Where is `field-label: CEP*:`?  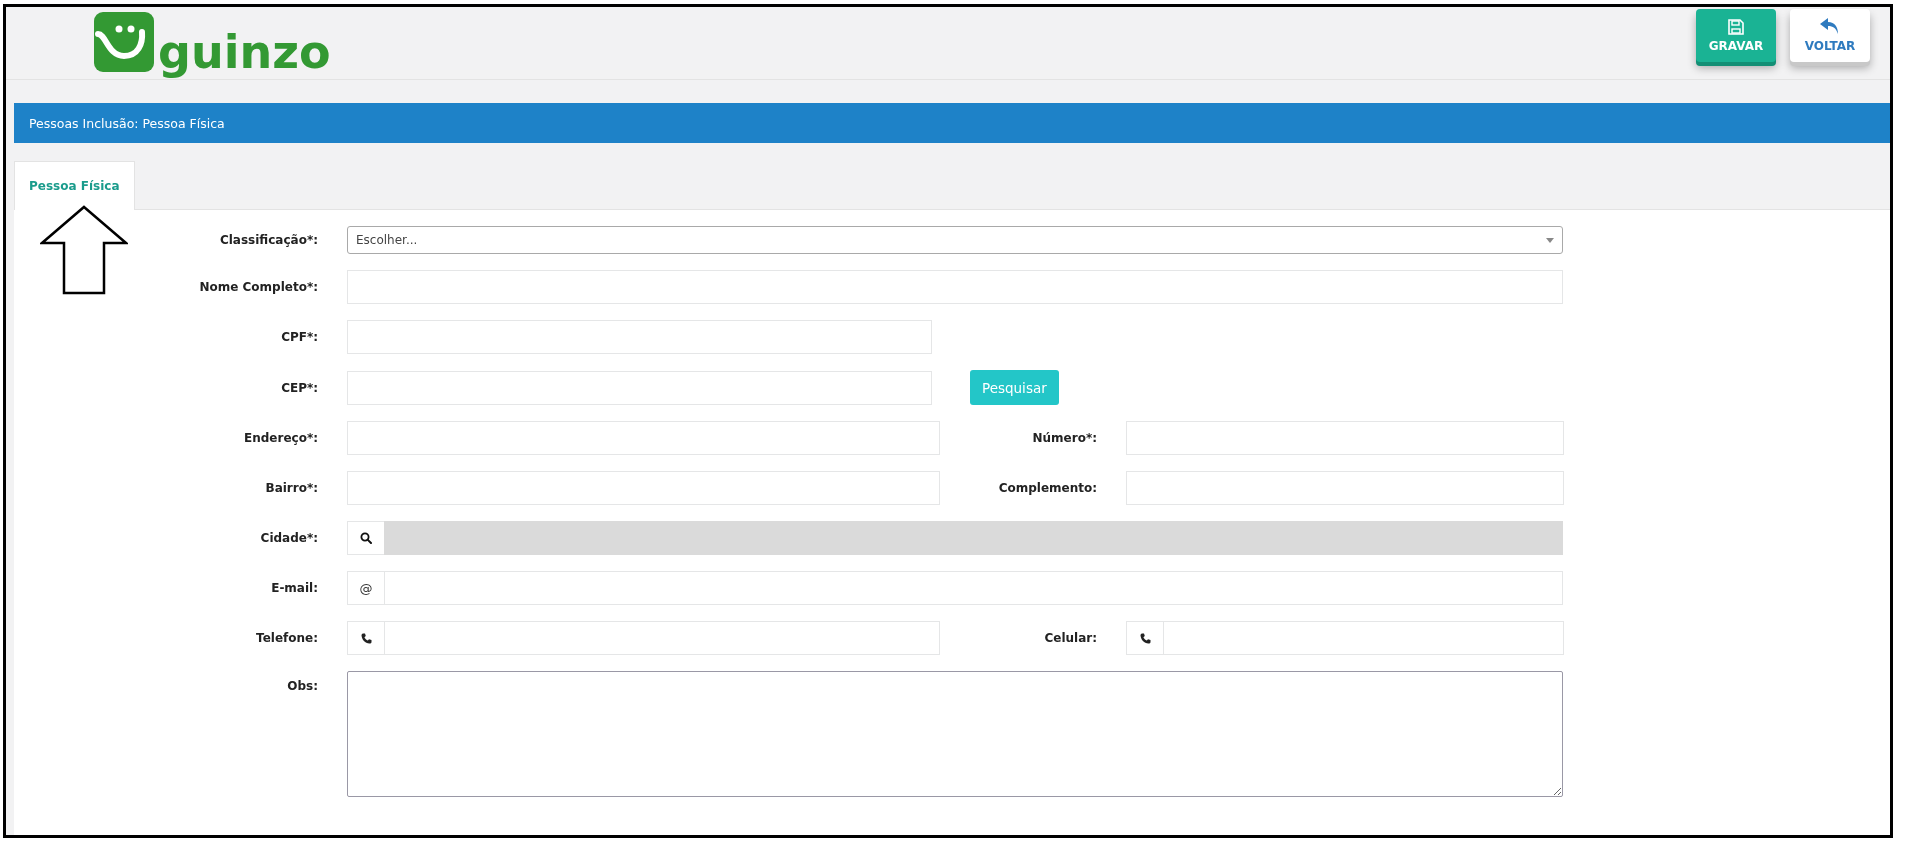 field-label: CEP*: is located at coordinates (299, 387).